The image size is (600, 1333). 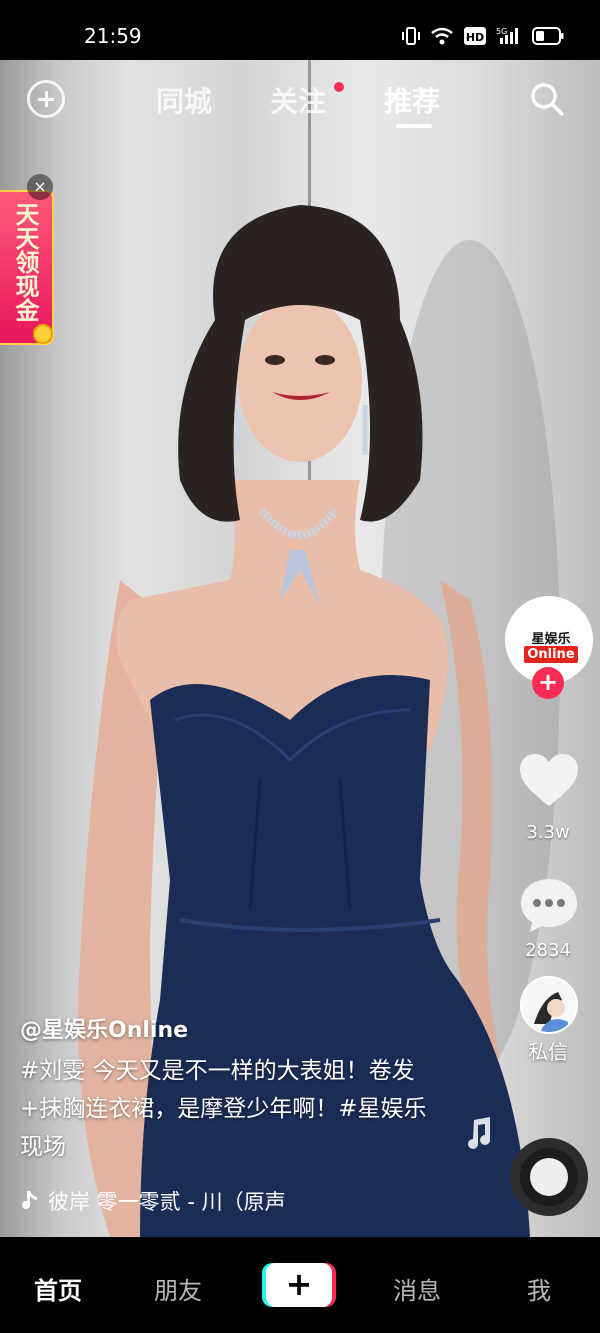 What do you see at coordinates (184, 100) in the screenshot?
I see `tab-nearby: 同城` at bounding box center [184, 100].